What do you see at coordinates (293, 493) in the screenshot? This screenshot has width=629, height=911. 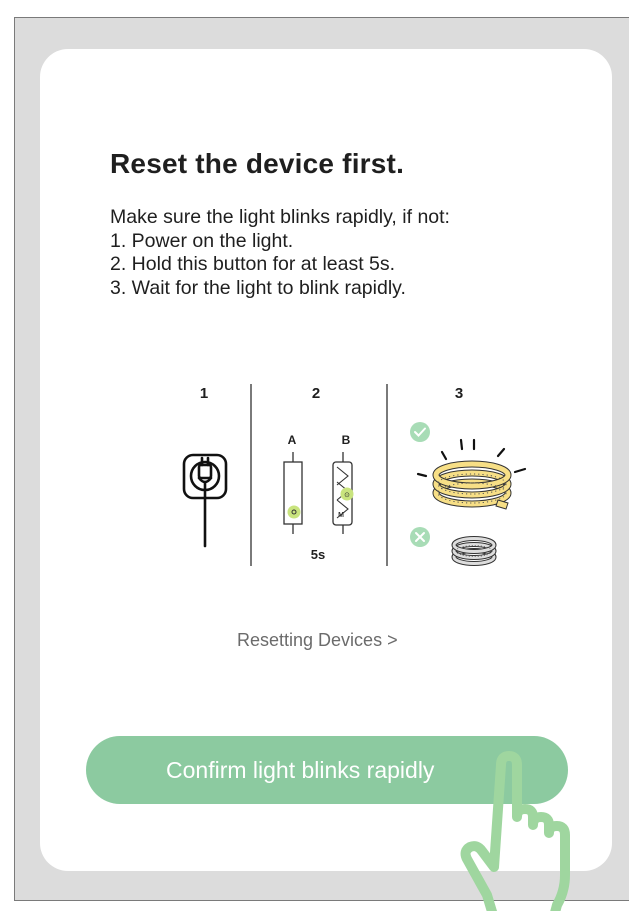 I see `device-a` at bounding box center [293, 493].